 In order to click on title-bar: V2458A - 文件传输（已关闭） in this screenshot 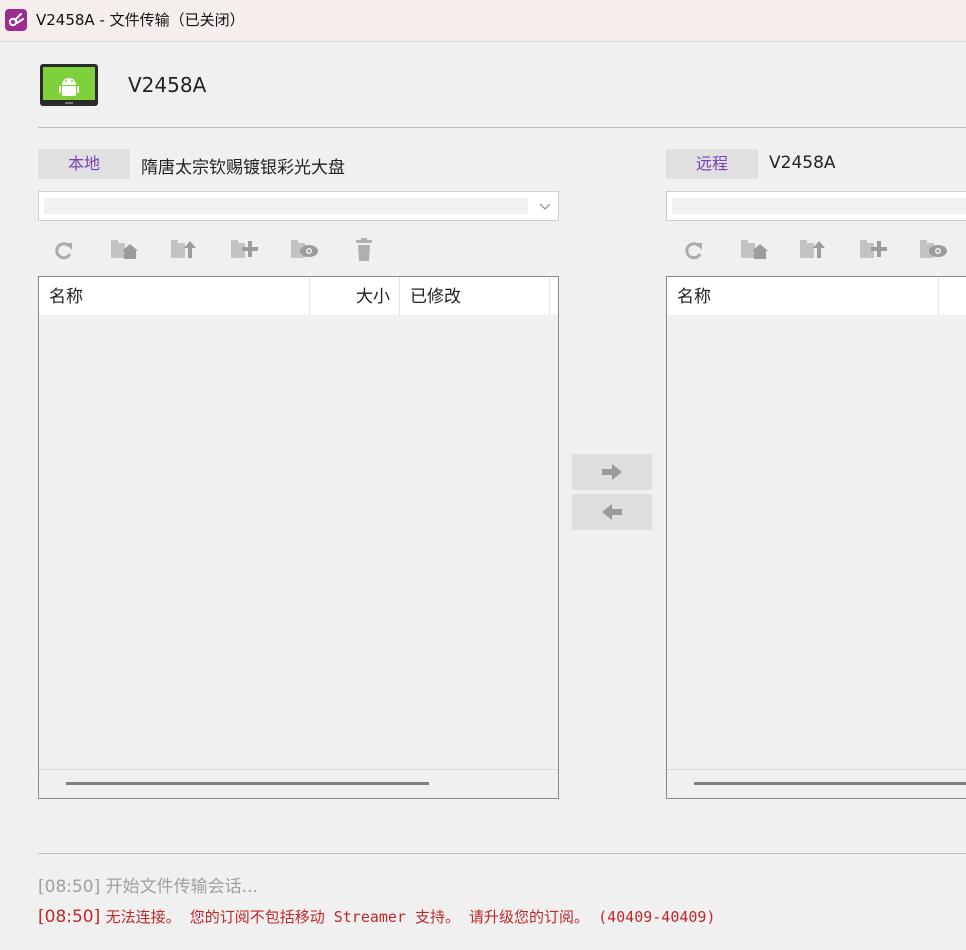, I will do `click(483, 21)`.